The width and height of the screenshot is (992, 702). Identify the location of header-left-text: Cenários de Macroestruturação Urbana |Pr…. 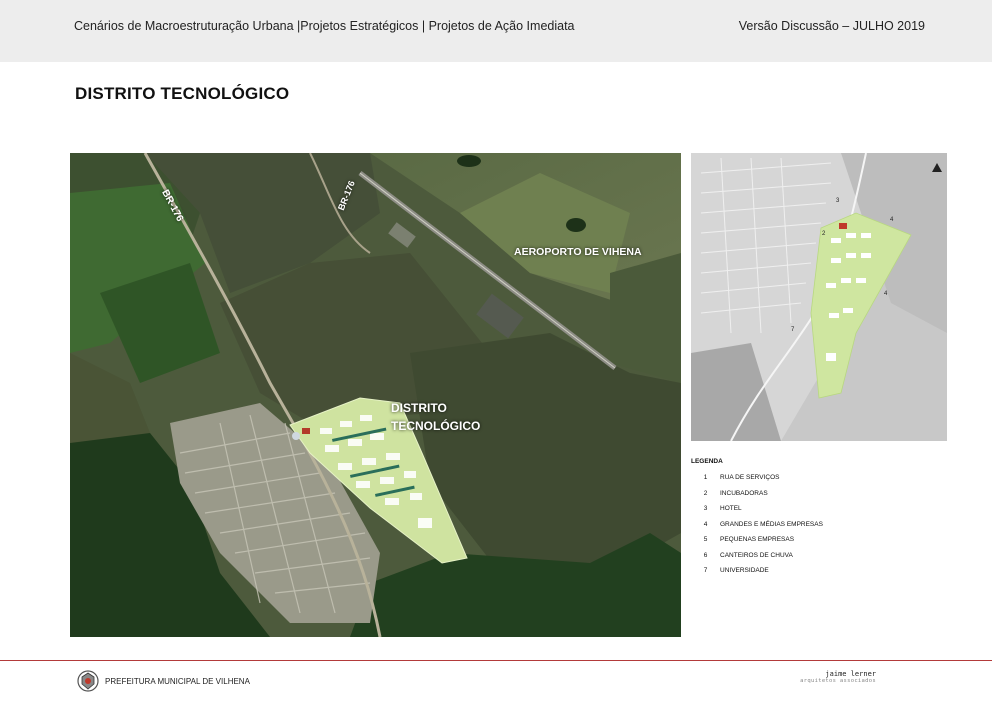
(324, 26).